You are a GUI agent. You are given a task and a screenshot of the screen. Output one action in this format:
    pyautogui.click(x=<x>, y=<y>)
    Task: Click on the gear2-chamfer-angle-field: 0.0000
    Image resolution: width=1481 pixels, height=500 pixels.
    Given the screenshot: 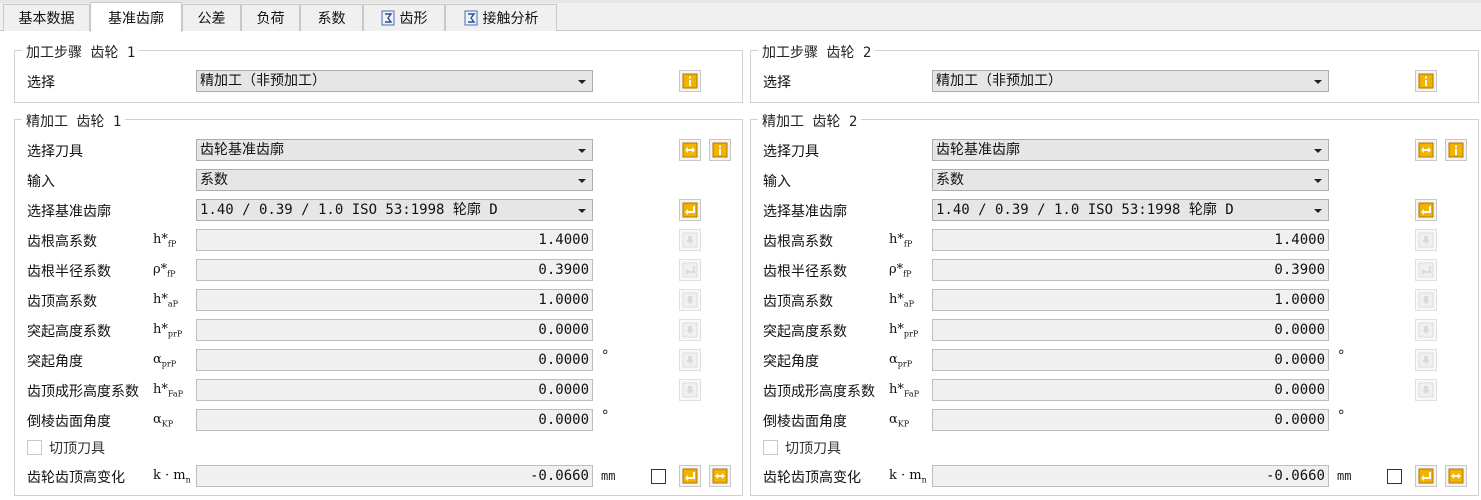 What is the action you would take?
    pyautogui.click(x=1130, y=420)
    